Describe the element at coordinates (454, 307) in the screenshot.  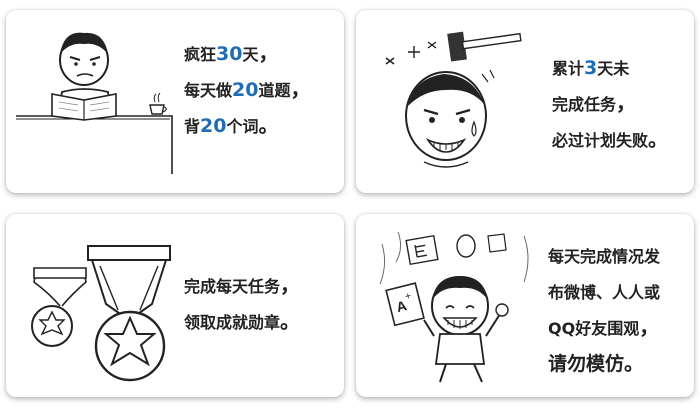
I see `celebrating-student-icon: A+` at that location.